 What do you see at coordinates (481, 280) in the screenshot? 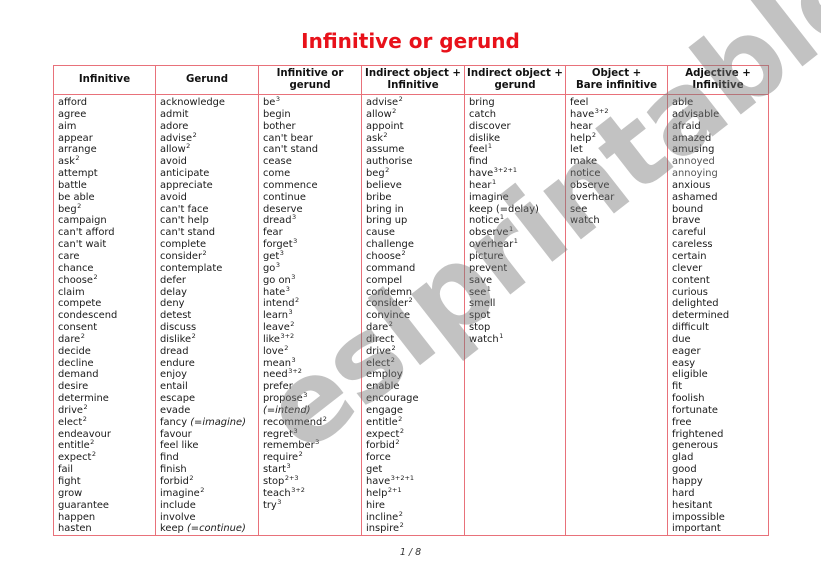
I see `word: save` at bounding box center [481, 280].